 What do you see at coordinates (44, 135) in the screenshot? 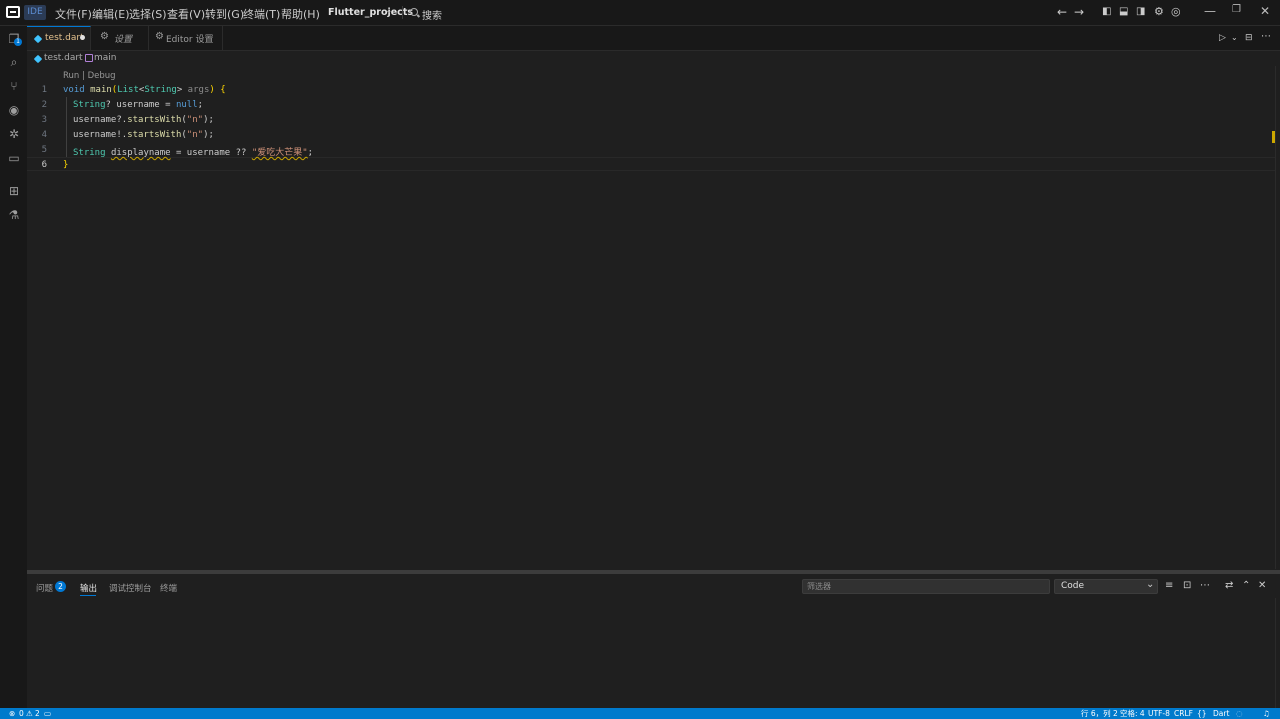
I see `line-number: 4` at bounding box center [44, 135].